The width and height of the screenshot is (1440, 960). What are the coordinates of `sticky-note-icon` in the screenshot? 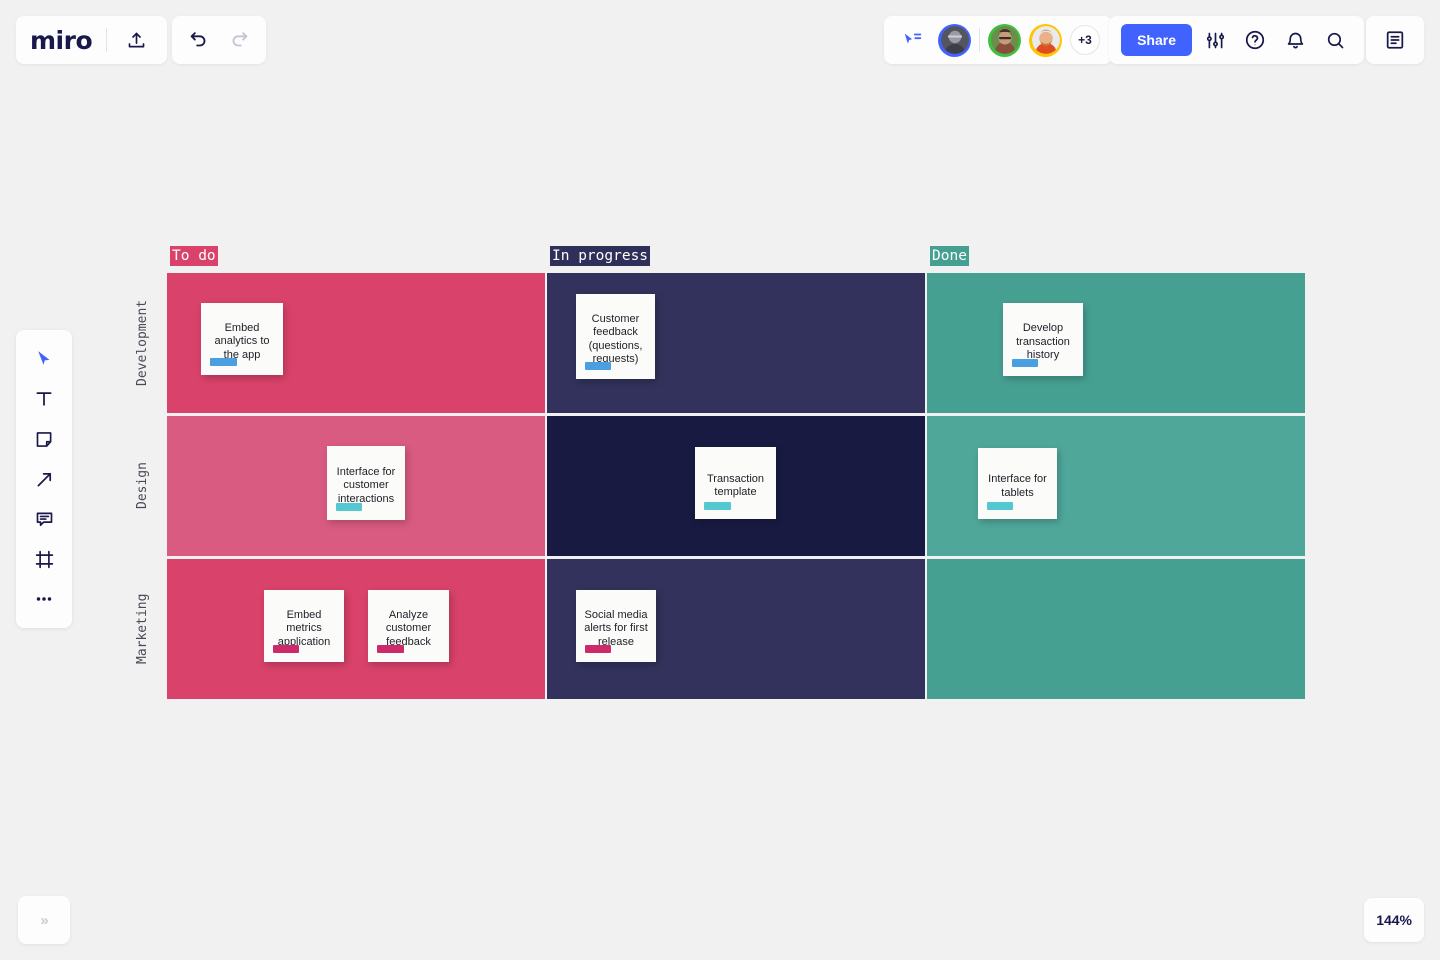 It's located at (44, 439).